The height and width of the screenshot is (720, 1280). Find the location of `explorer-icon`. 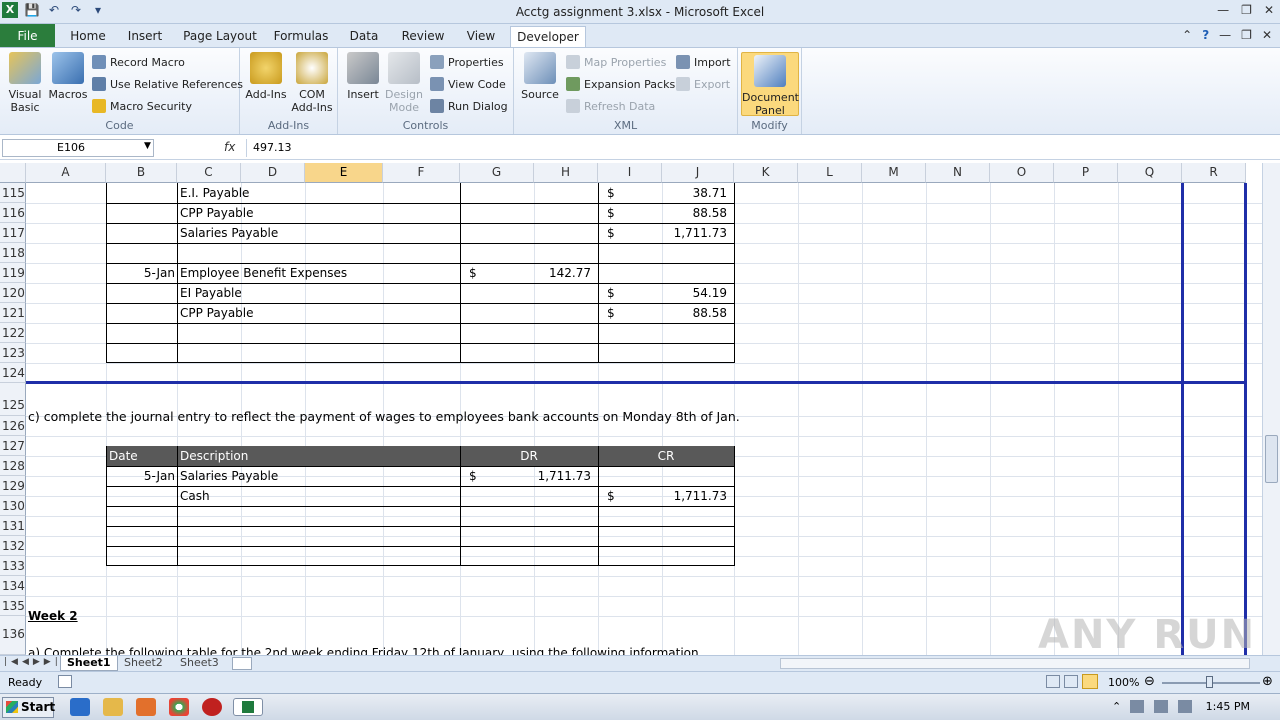

explorer-icon is located at coordinates (113, 707).